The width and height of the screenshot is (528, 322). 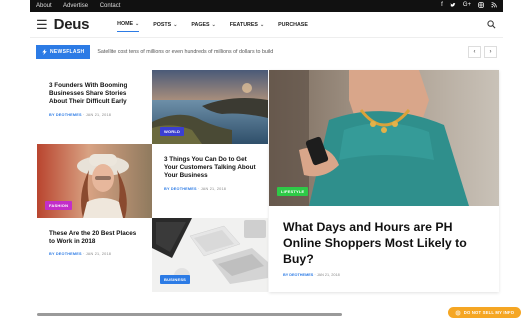 I want to click on top-links: About Advertise Contact, so click(x=83, y=6).